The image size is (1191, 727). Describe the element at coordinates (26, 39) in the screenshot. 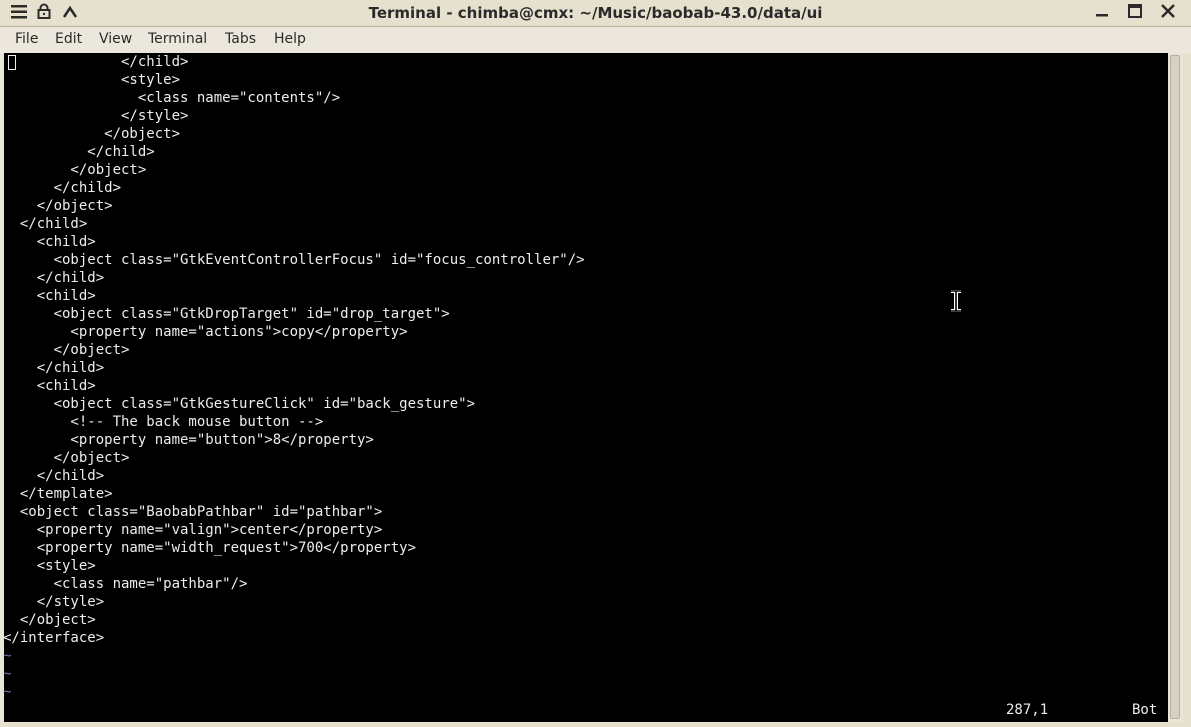

I see `menu-file: File` at that location.